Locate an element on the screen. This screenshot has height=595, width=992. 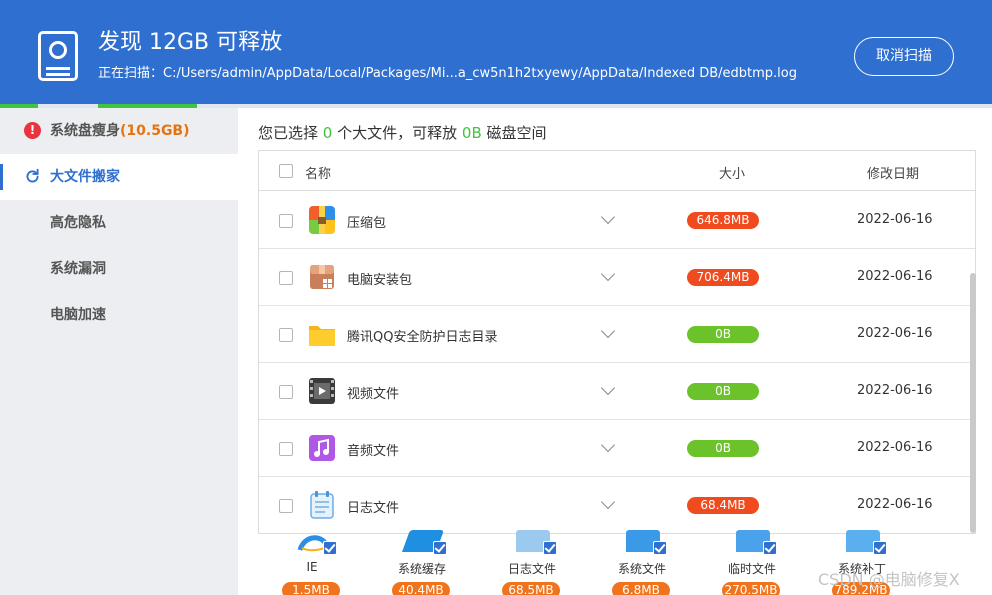
sidebar-item-label: 系统盘瘦身 is located at coordinates (85, 131).